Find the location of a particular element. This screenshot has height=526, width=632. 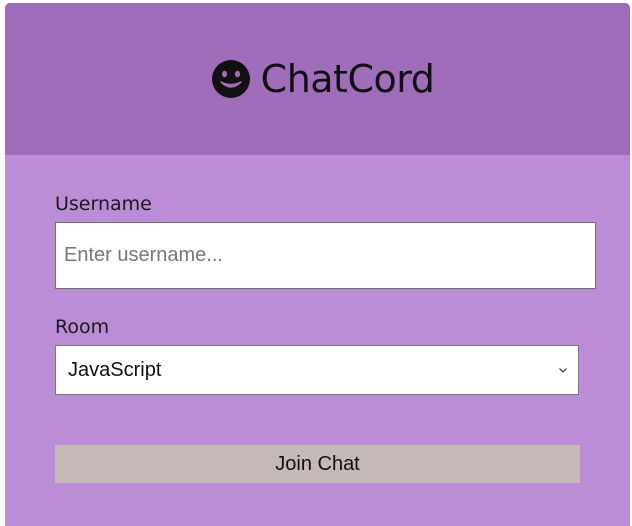

smile-icon is located at coordinates (231, 79).